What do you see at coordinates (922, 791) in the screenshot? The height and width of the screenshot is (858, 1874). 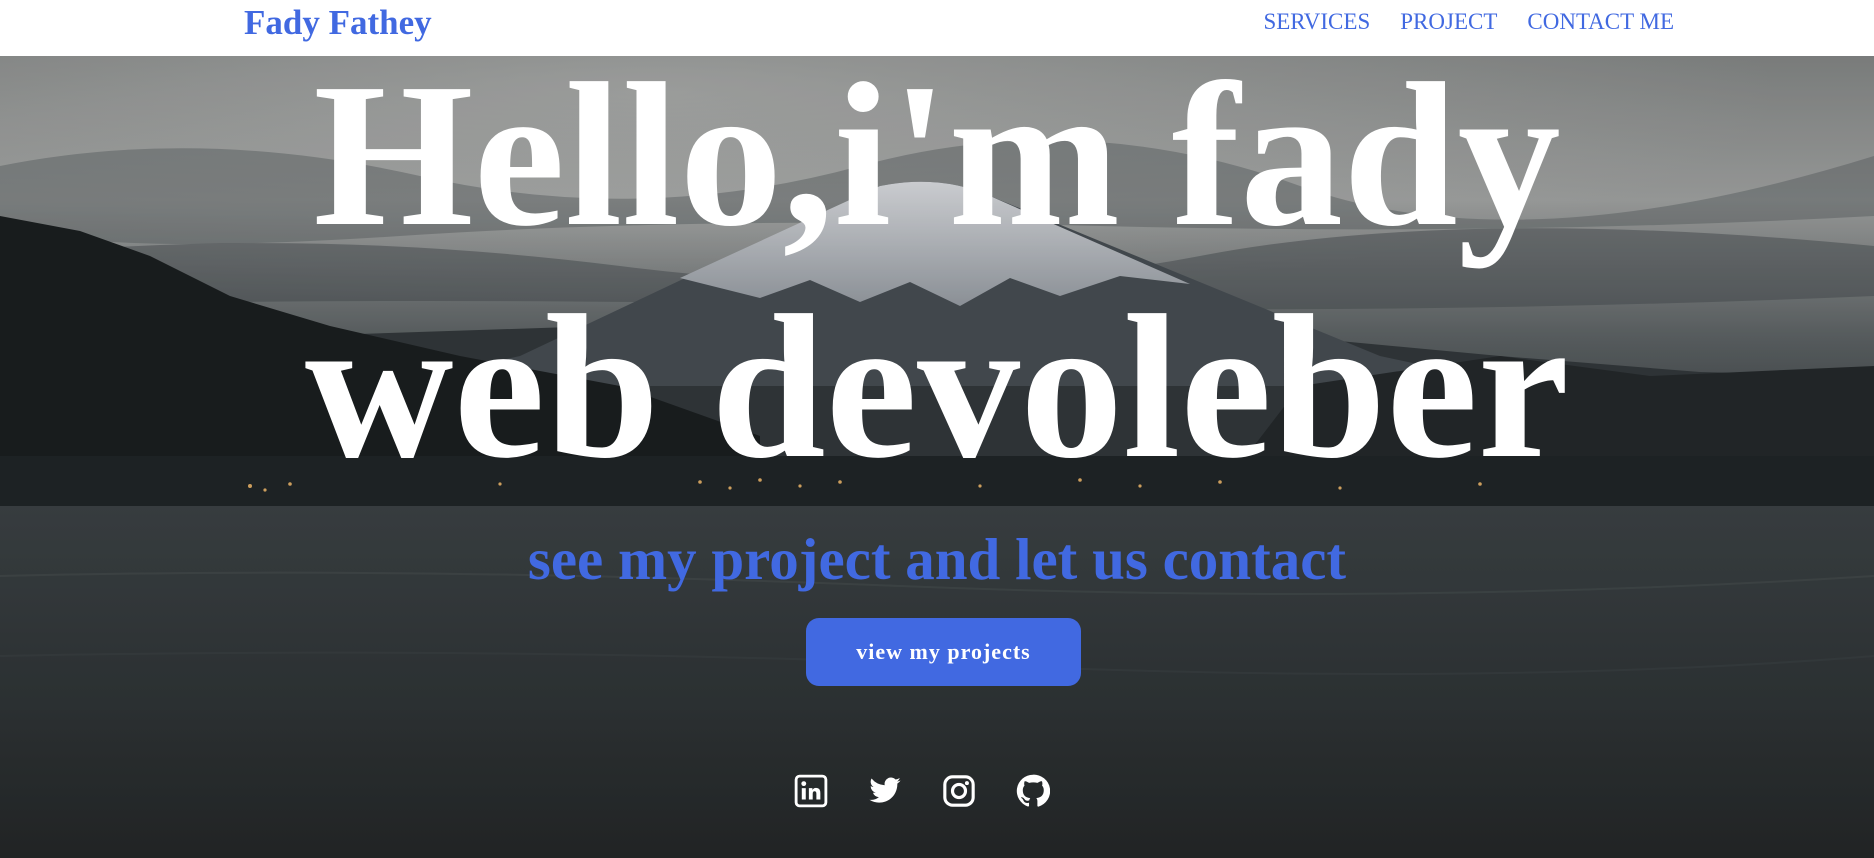 I see `social-links` at bounding box center [922, 791].